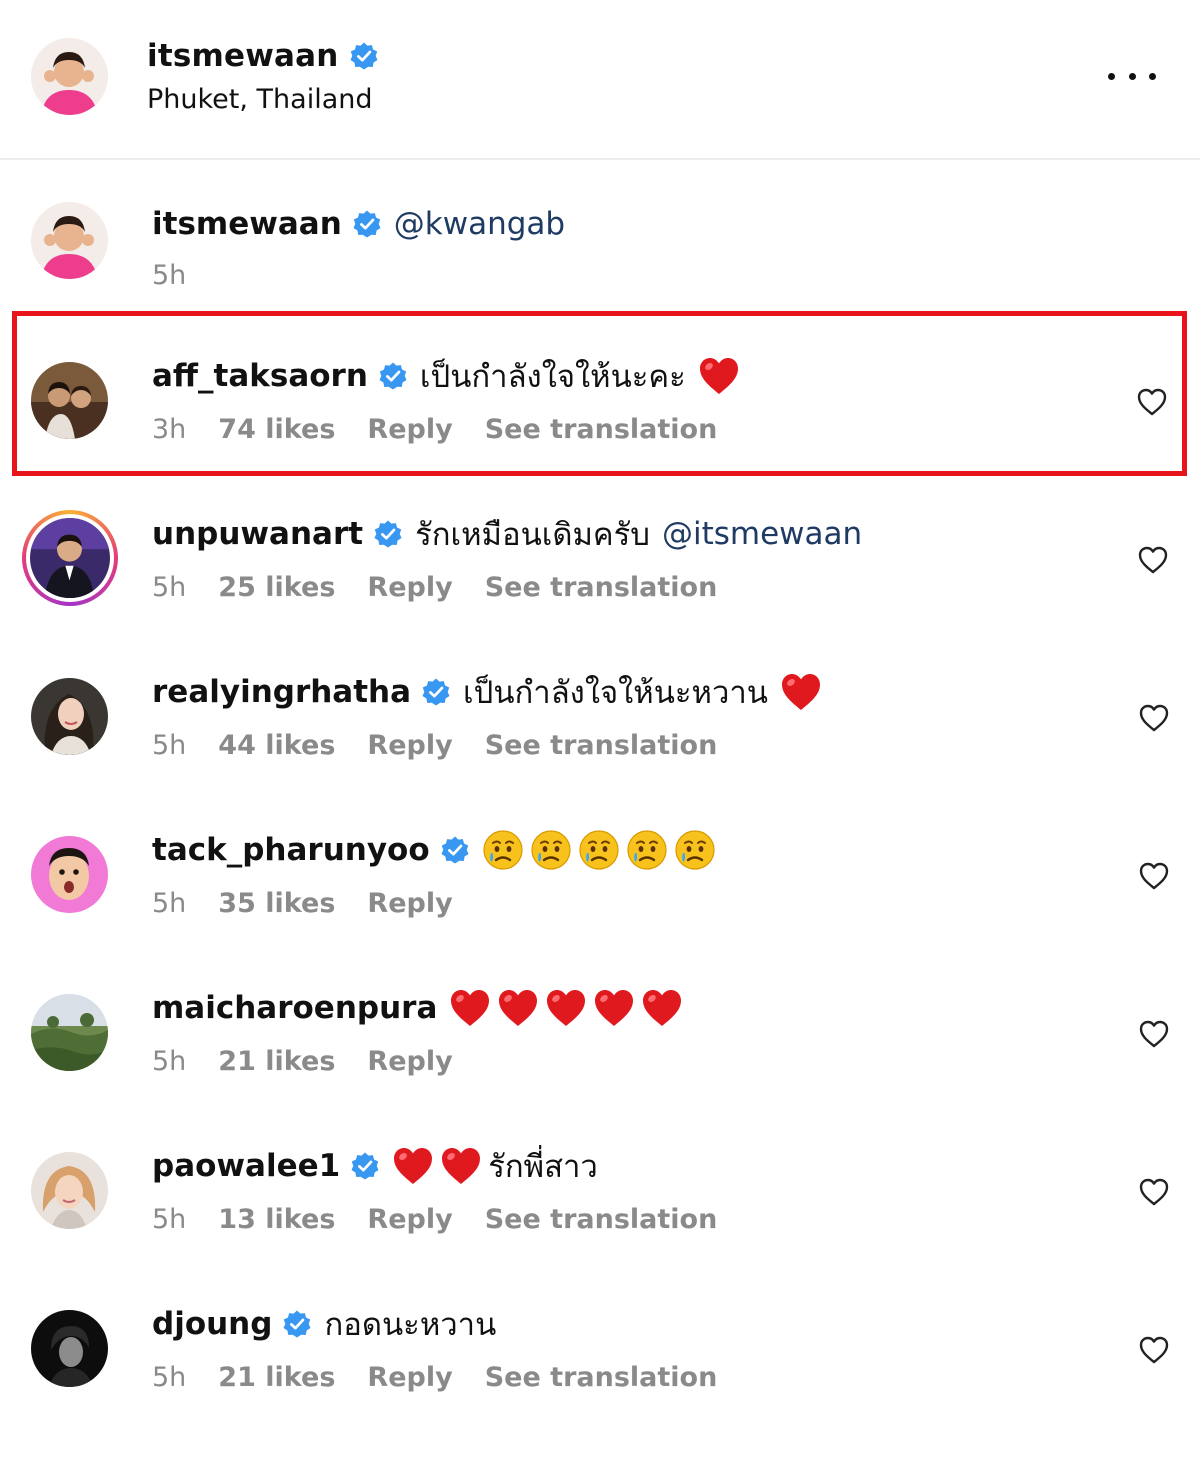  I want to click on comment-text-row: djoung กอดนะหวาน, so click(324, 1324).